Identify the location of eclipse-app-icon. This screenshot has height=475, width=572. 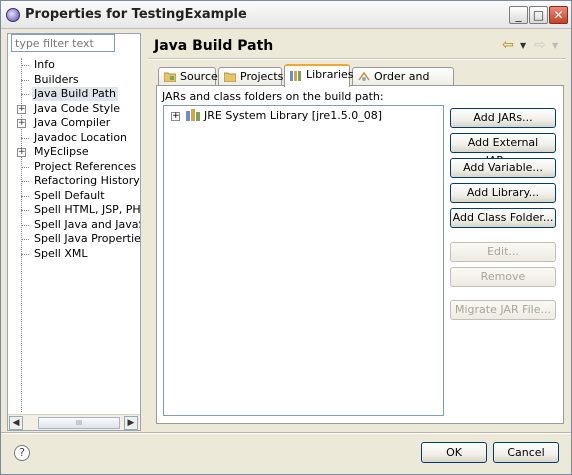
(13, 15).